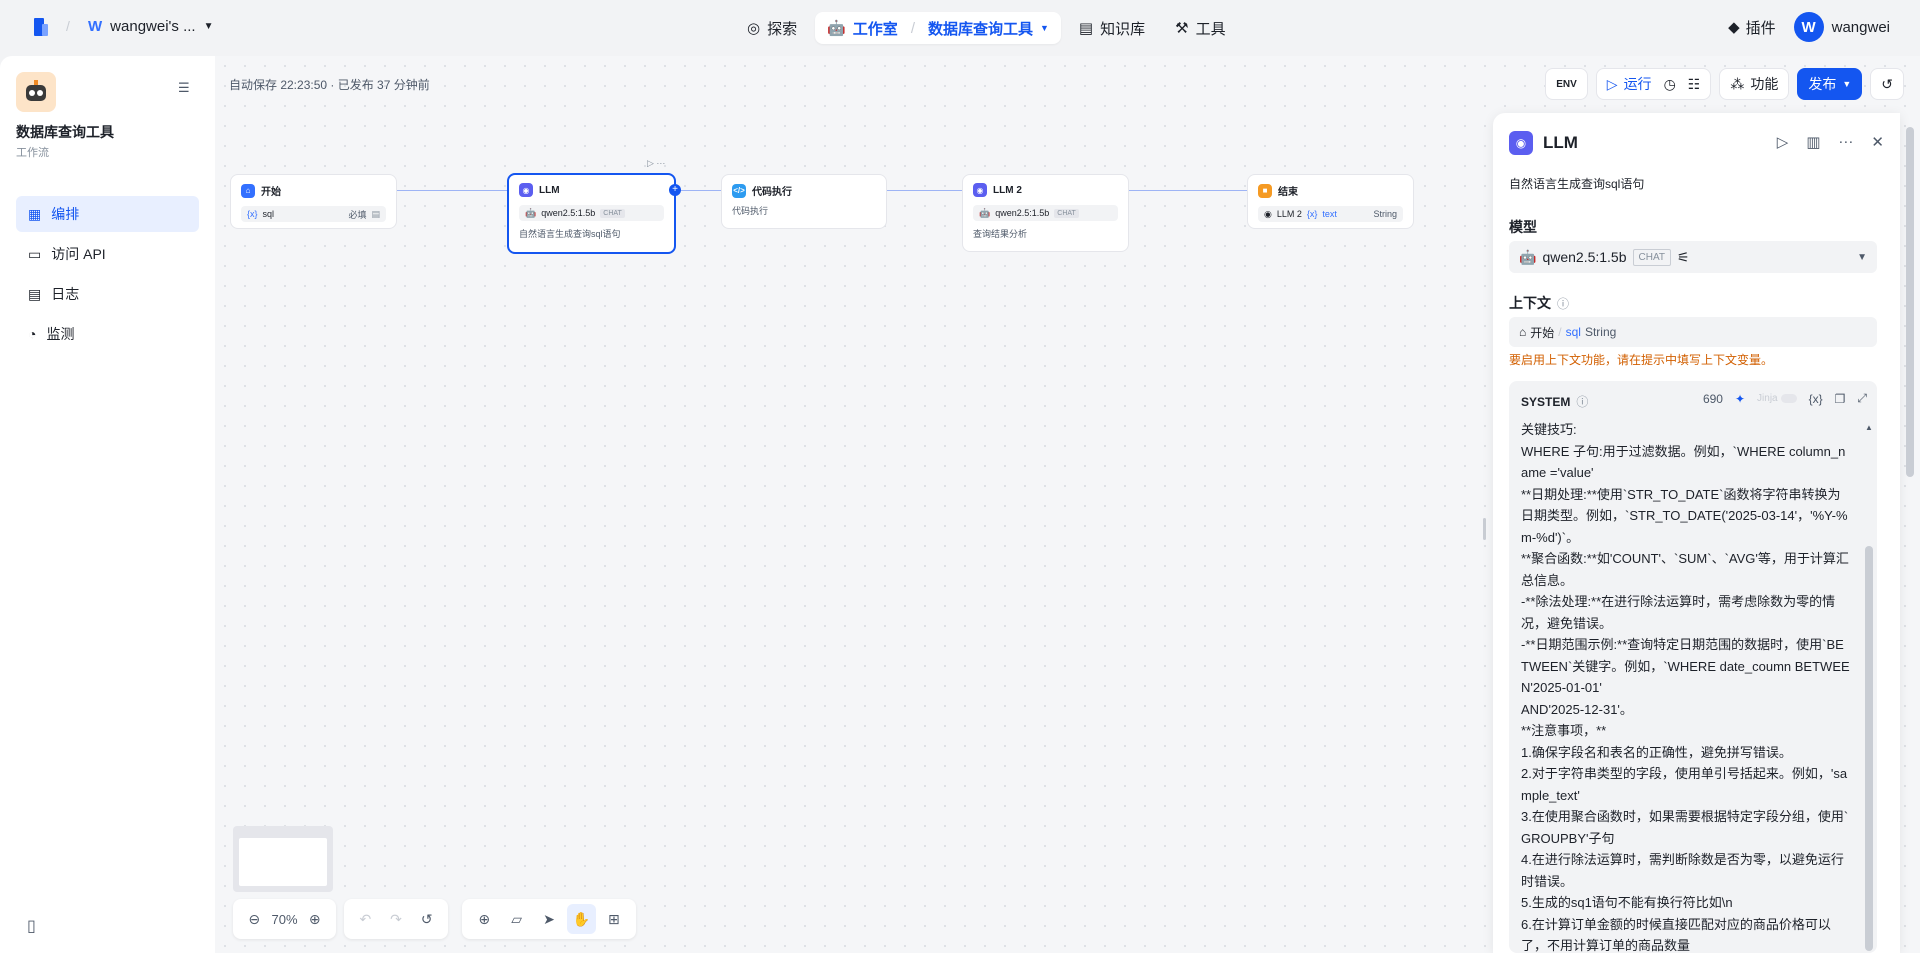 Image resolution: width=1920 pixels, height=953 pixels. I want to click on sidebar-settings-icon: ☰, so click(184, 88).